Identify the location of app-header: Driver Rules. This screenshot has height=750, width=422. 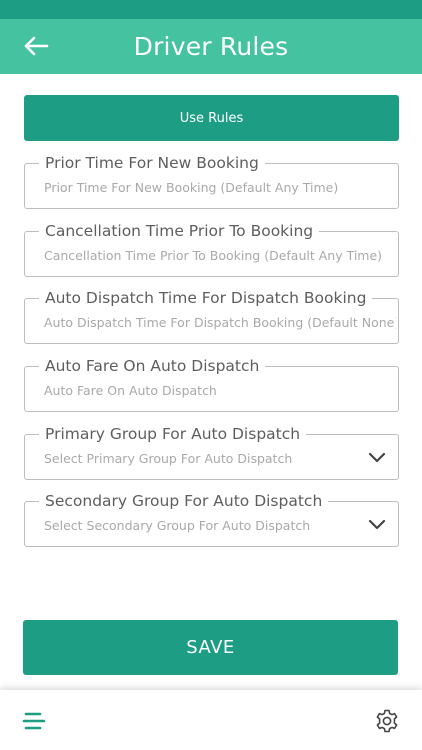
(211, 46).